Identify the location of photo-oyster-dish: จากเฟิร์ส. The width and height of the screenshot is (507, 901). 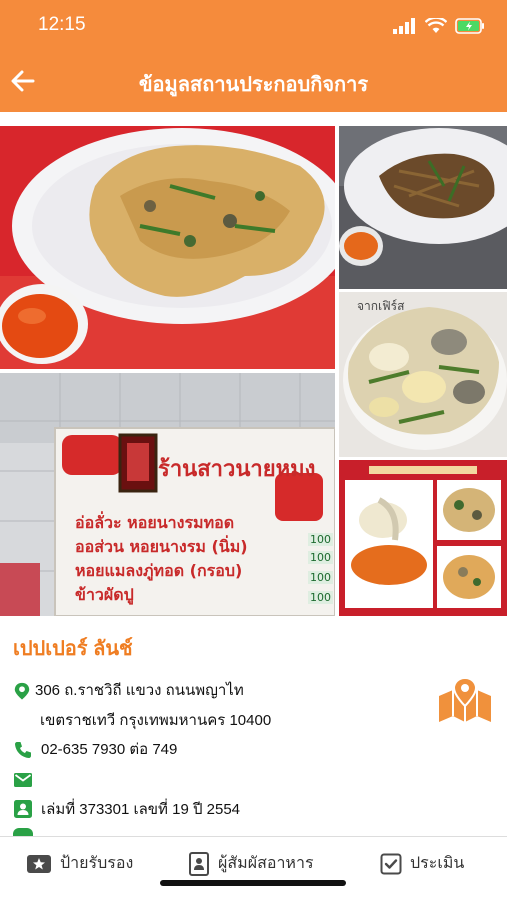
(423, 374).